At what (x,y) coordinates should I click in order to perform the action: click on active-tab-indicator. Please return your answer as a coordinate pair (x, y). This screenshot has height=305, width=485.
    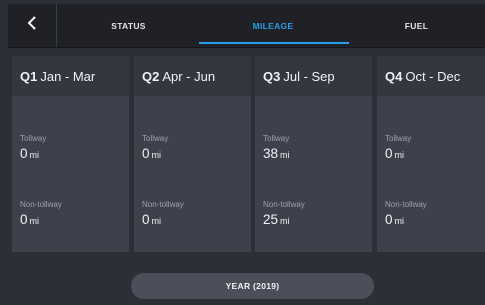
    Looking at the image, I should click on (274, 43).